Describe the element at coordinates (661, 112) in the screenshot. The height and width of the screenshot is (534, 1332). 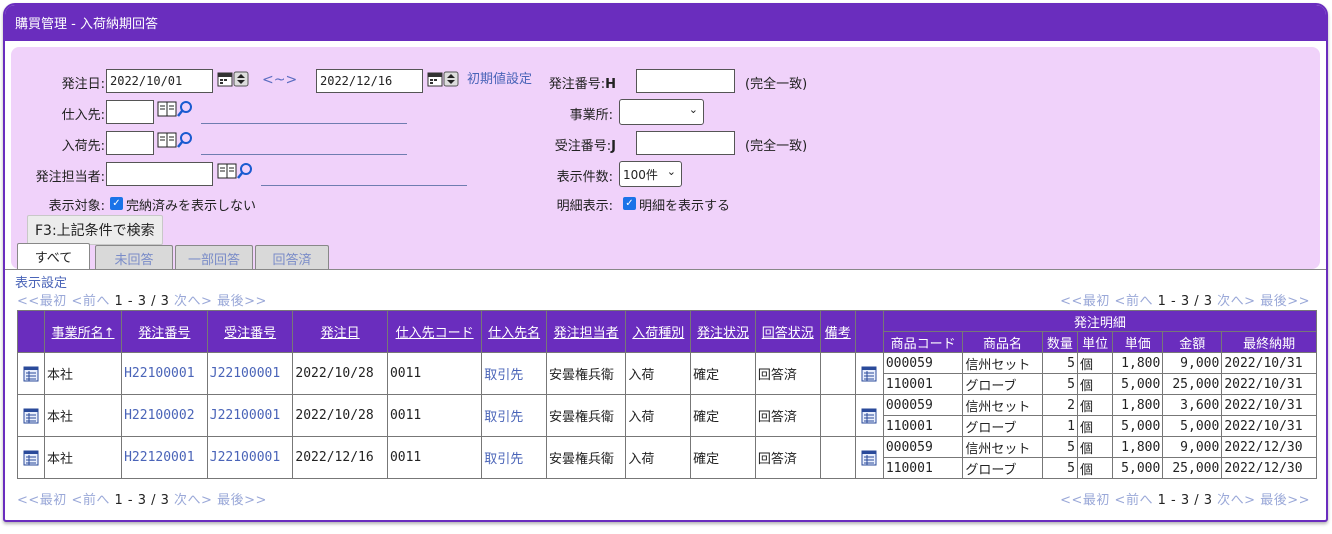
I see `office-select: ⌄` at that location.